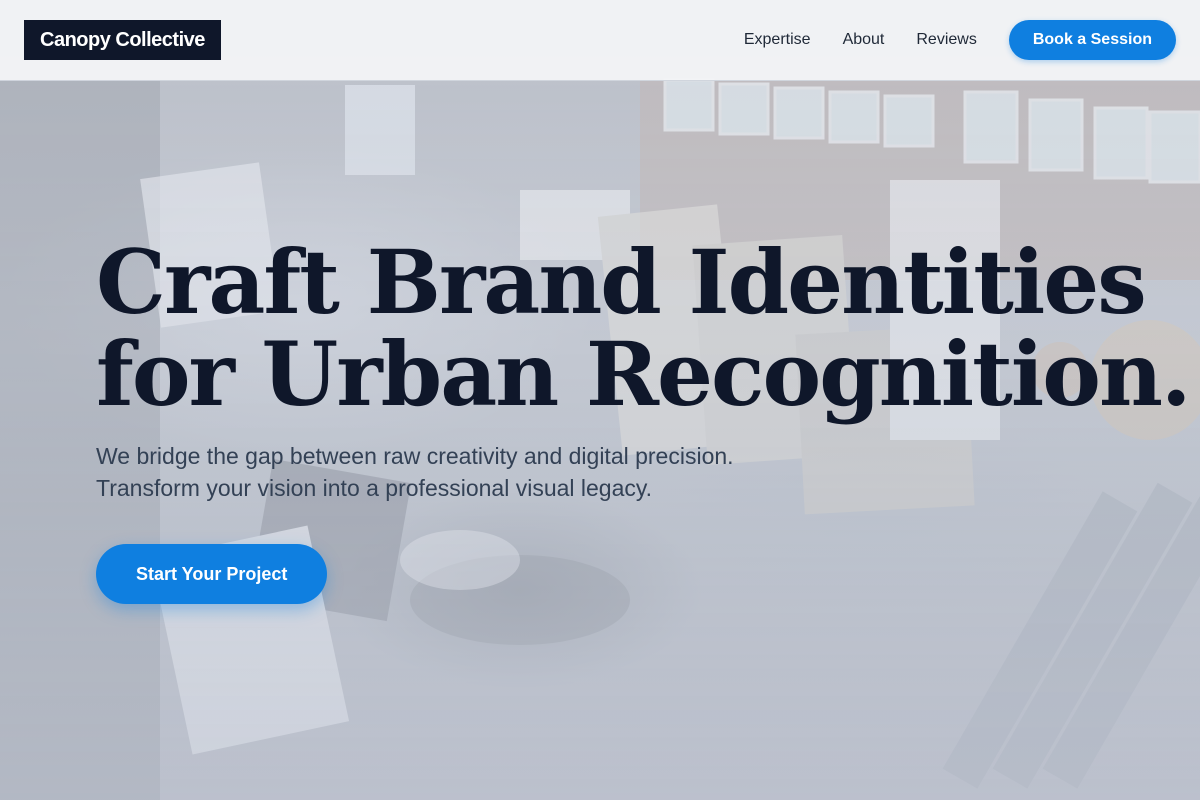  Describe the element at coordinates (212, 574) in the screenshot. I see `start-project-button: Start Your Project` at that location.